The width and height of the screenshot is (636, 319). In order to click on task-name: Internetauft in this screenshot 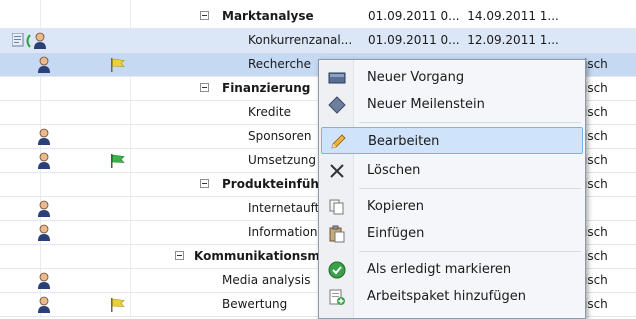, I will do `click(283, 208)`.